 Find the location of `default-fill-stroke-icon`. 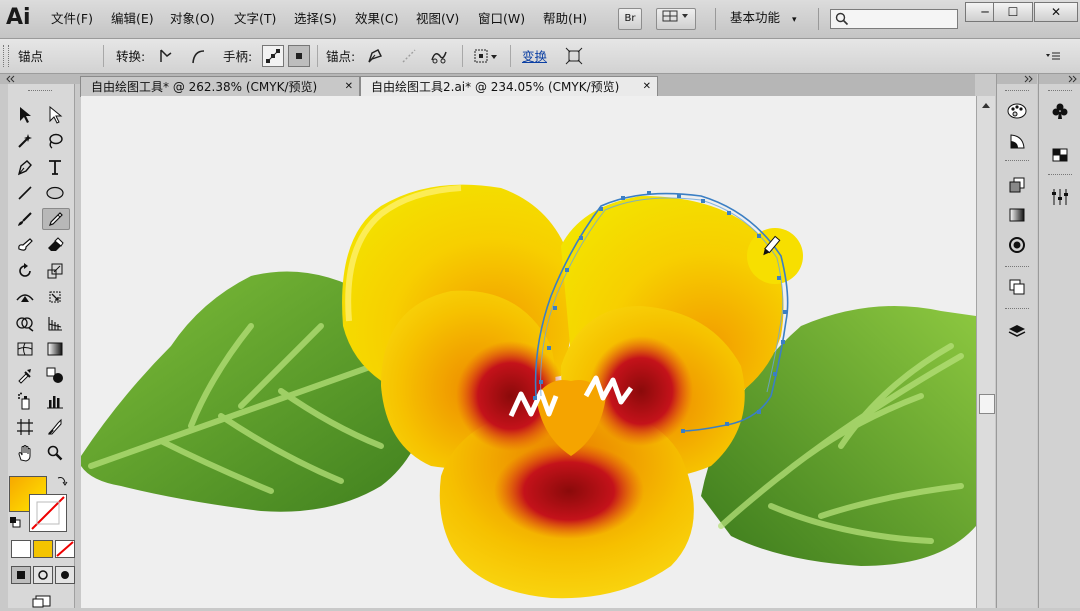

default-fill-stroke-icon is located at coordinates (15, 522).